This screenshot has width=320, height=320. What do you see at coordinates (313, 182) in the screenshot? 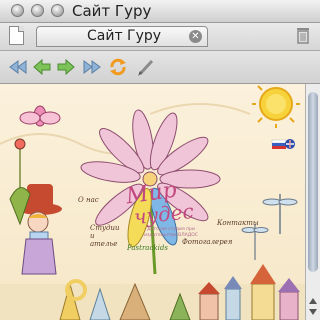
I see `scrollbar-thumb` at bounding box center [313, 182].